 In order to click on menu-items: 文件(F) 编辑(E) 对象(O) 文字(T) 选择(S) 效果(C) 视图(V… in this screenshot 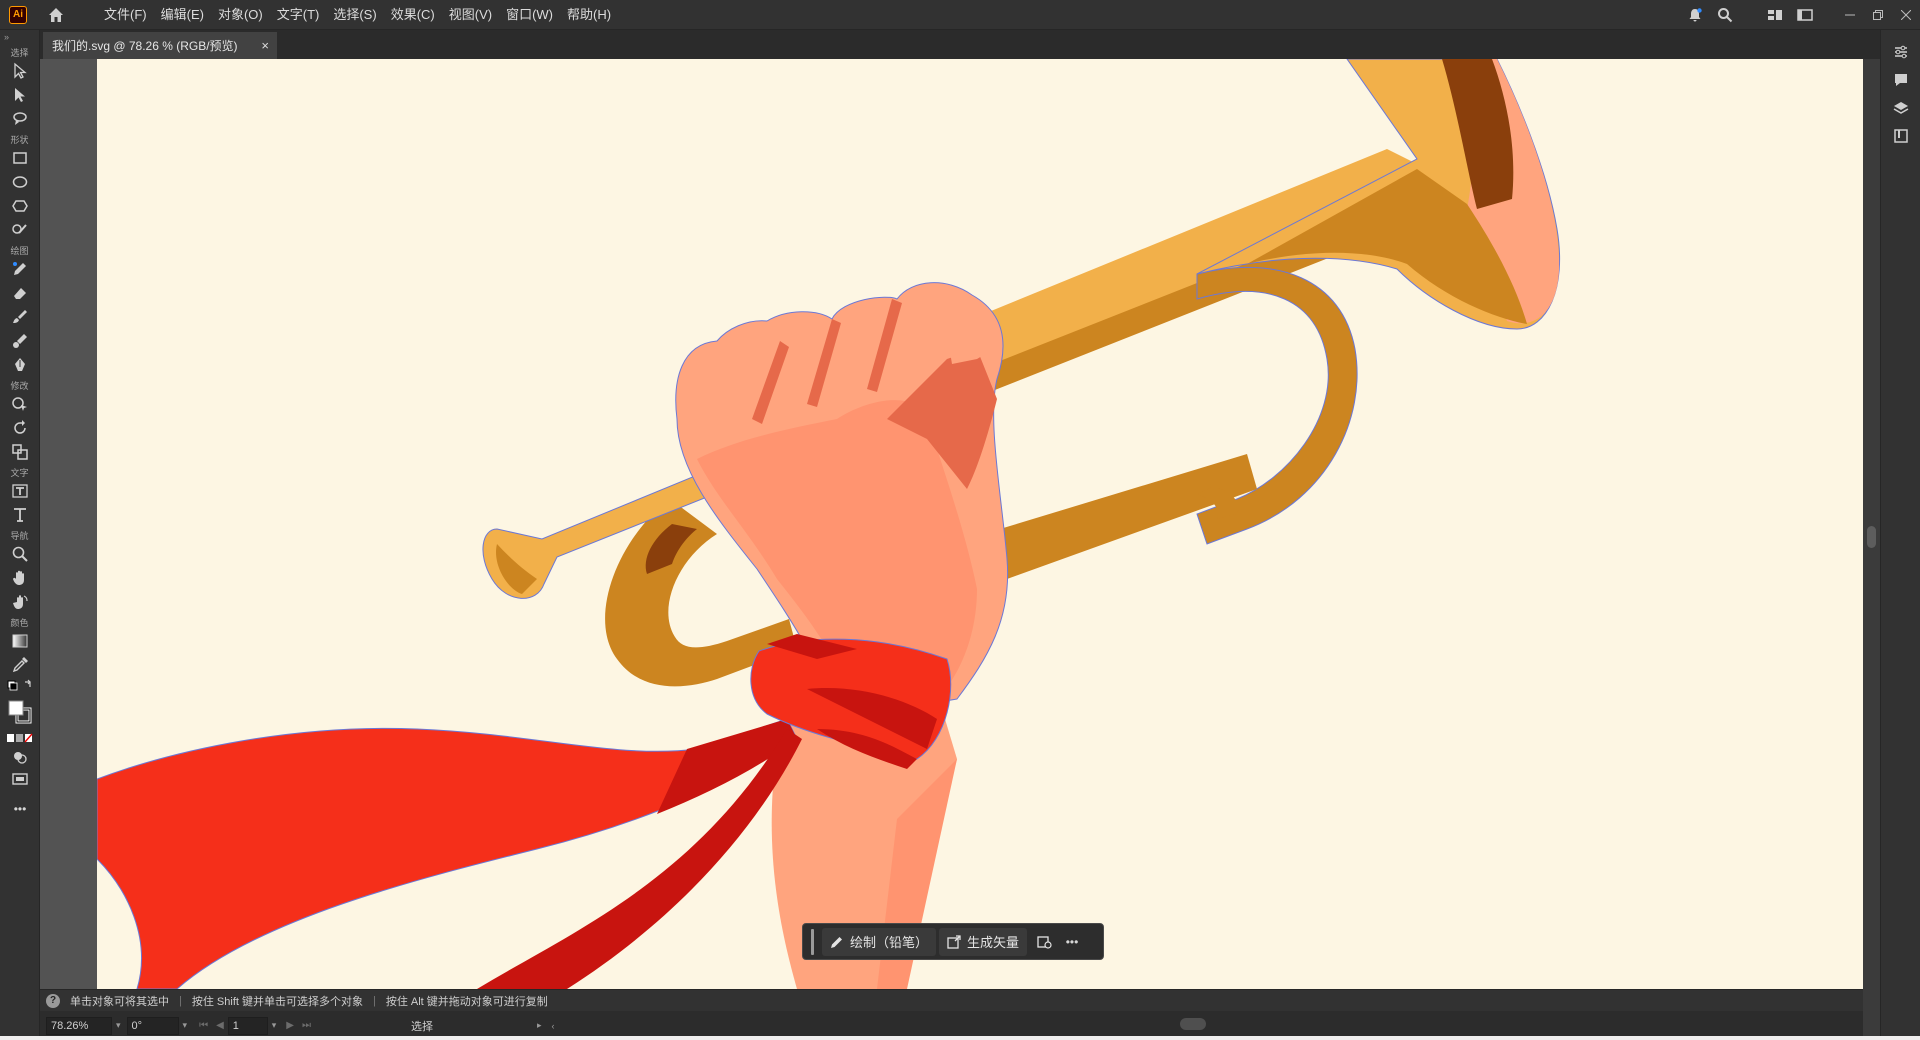, I will do `click(357, 15)`.